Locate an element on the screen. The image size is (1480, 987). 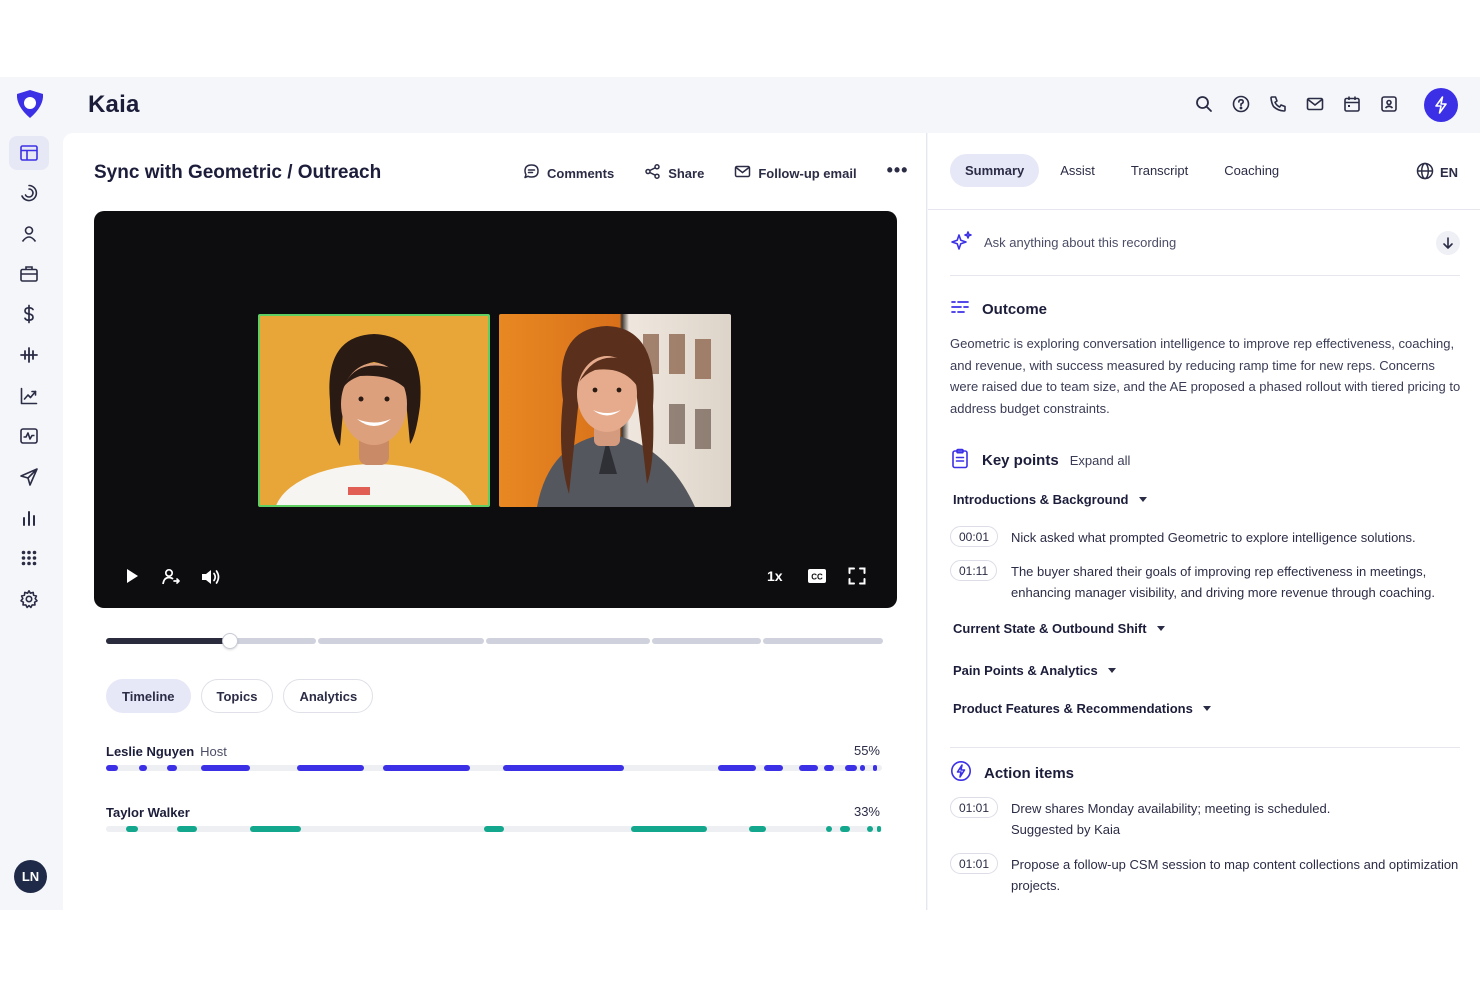
action-item-suggested-by: Suggested by Kaia is located at coordinates (1066, 829).